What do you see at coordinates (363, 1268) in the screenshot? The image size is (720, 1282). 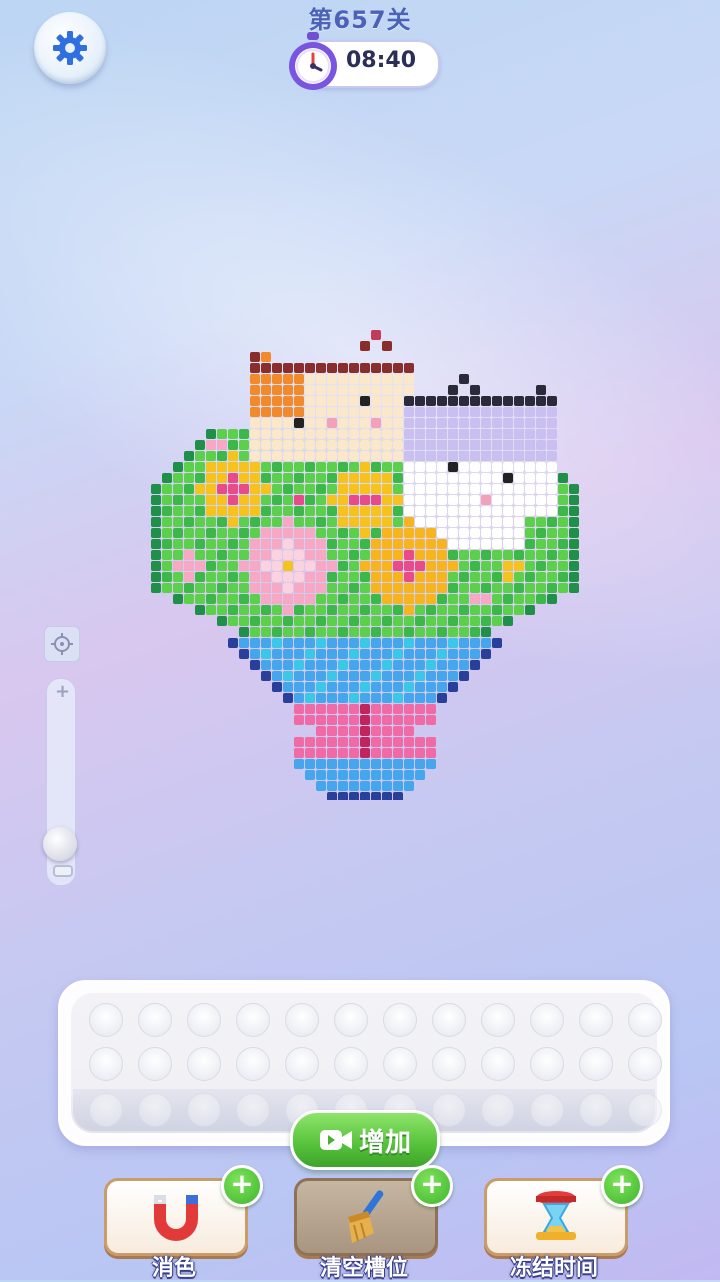 I see `clear-slots-label: 清空槽位` at bounding box center [363, 1268].